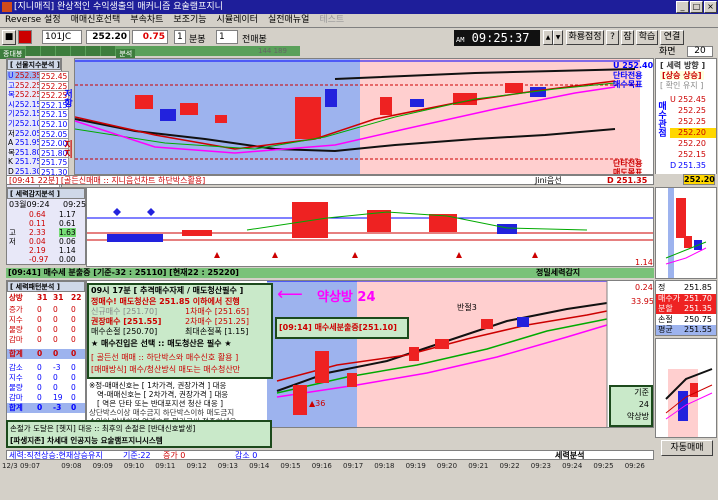 The image size is (718, 500). I want to click on link-button: 연결, so click(672, 37).